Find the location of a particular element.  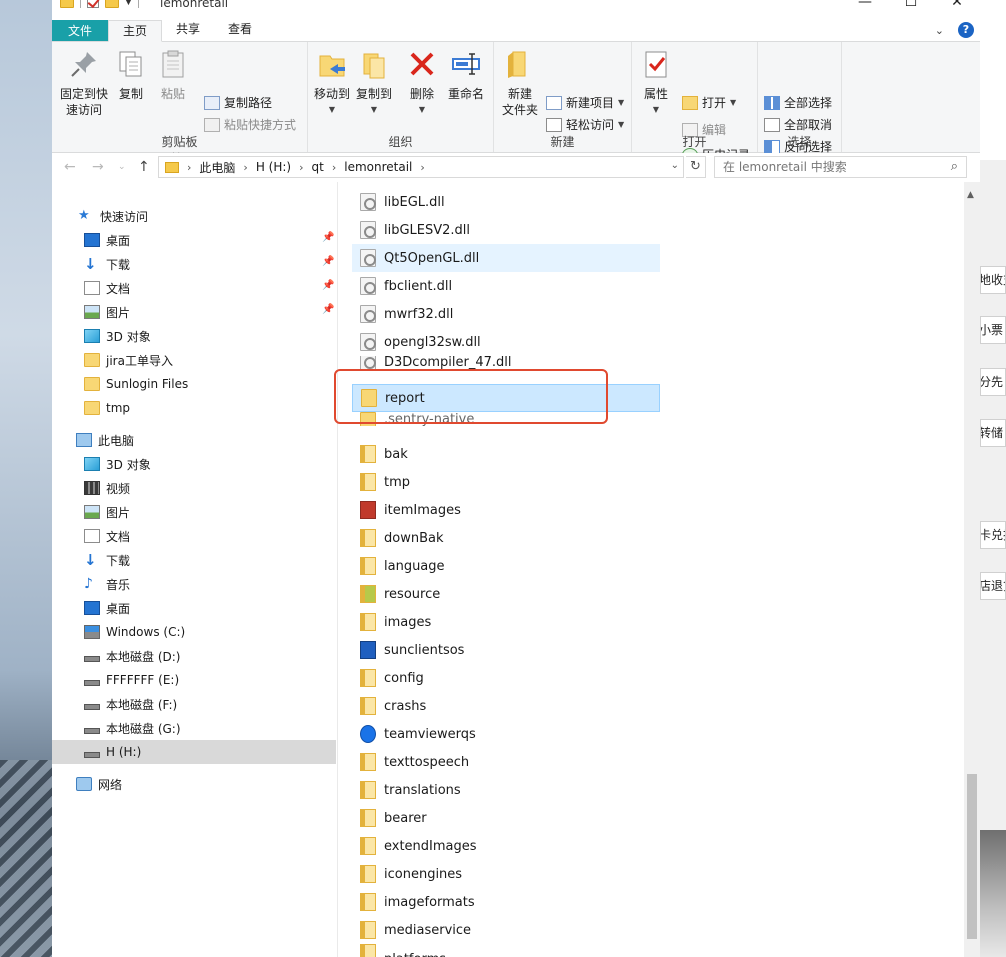

file-item: libEGL.dll is located at coordinates (506, 202).